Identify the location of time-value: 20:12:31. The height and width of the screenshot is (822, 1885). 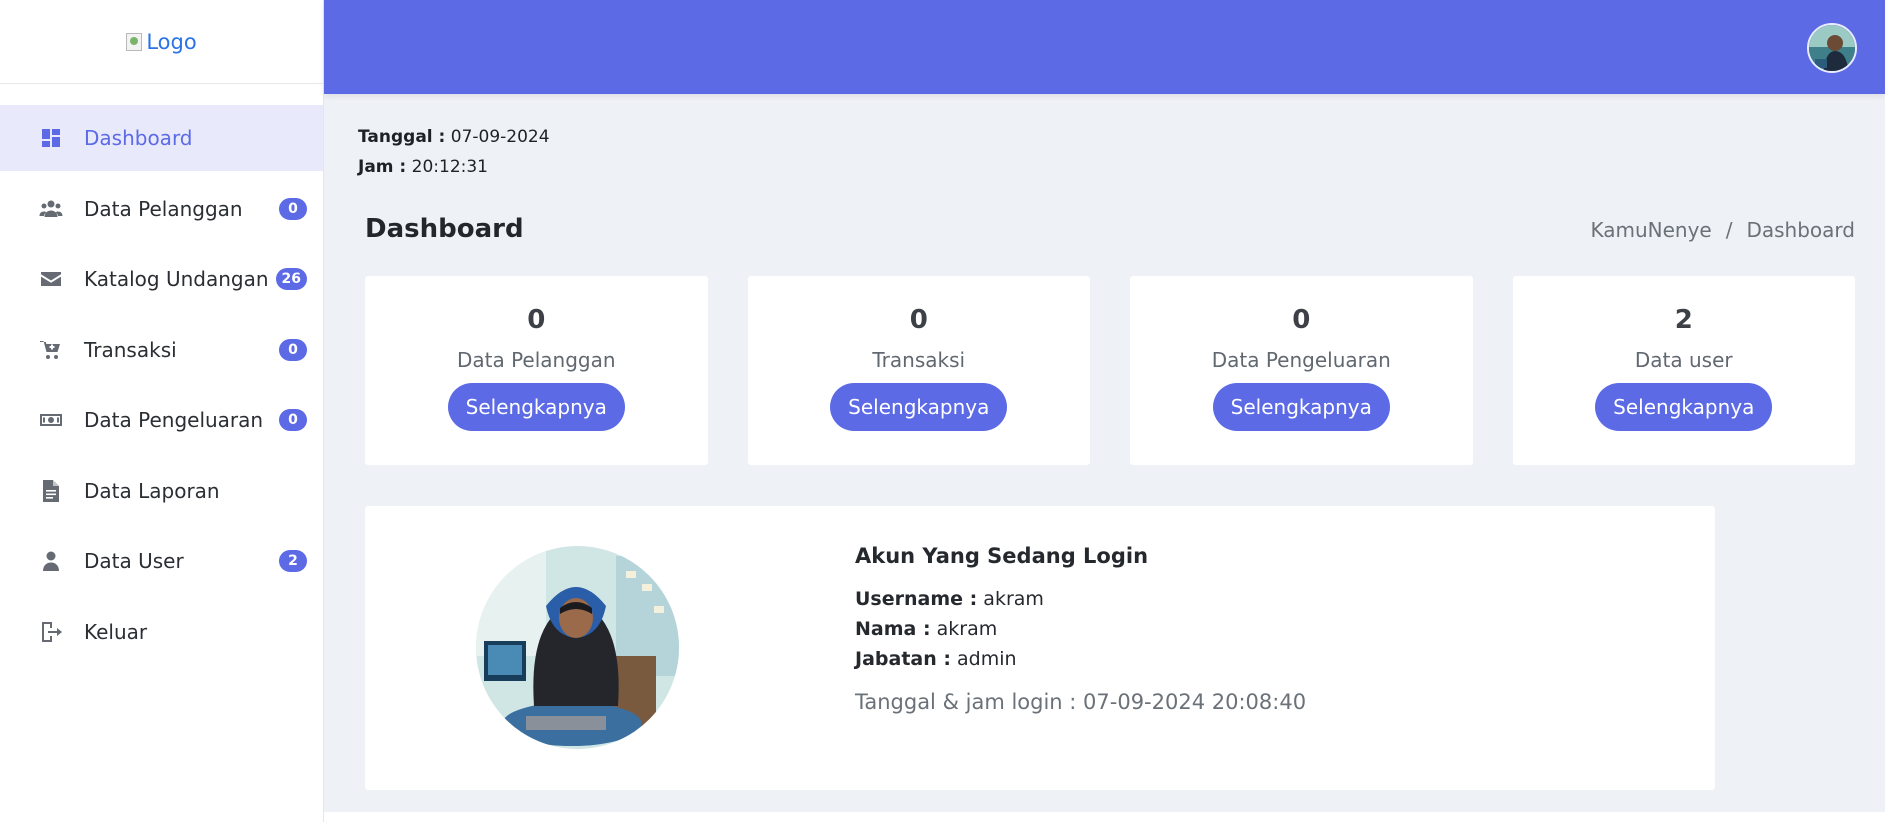
(449, 167).